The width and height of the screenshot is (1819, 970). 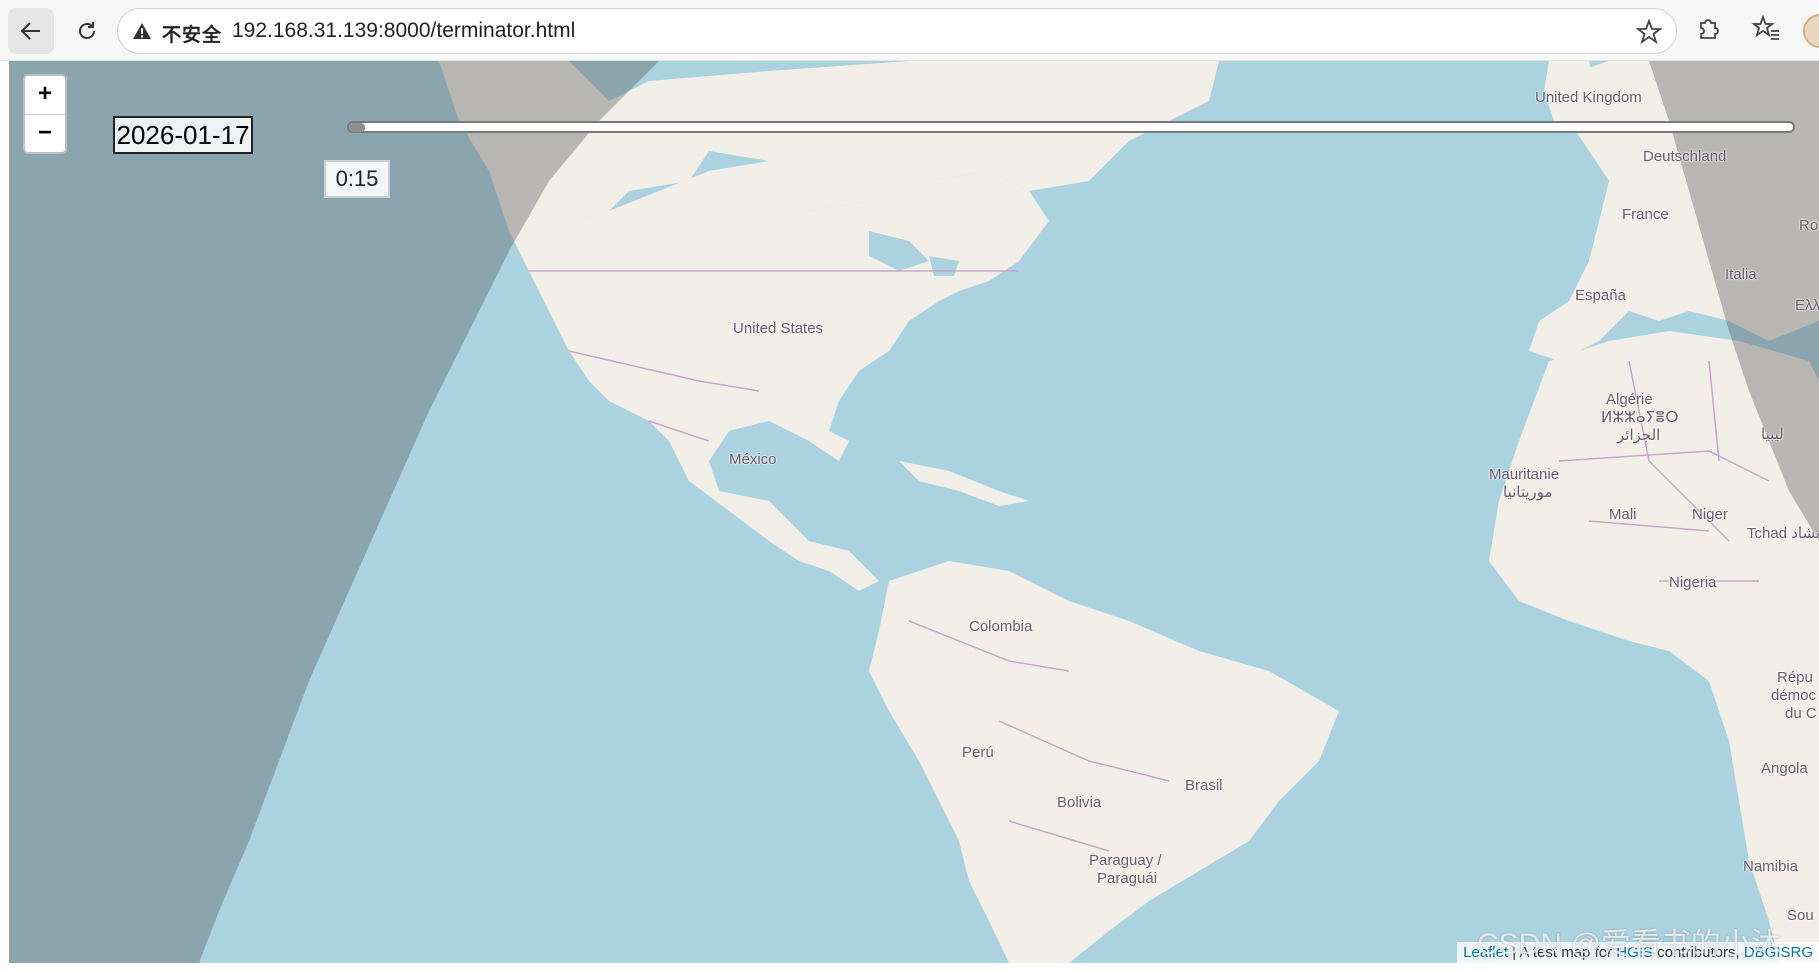 I want to click on label-united-kingdom: United Kingdom, so click(x=1588, y=97).